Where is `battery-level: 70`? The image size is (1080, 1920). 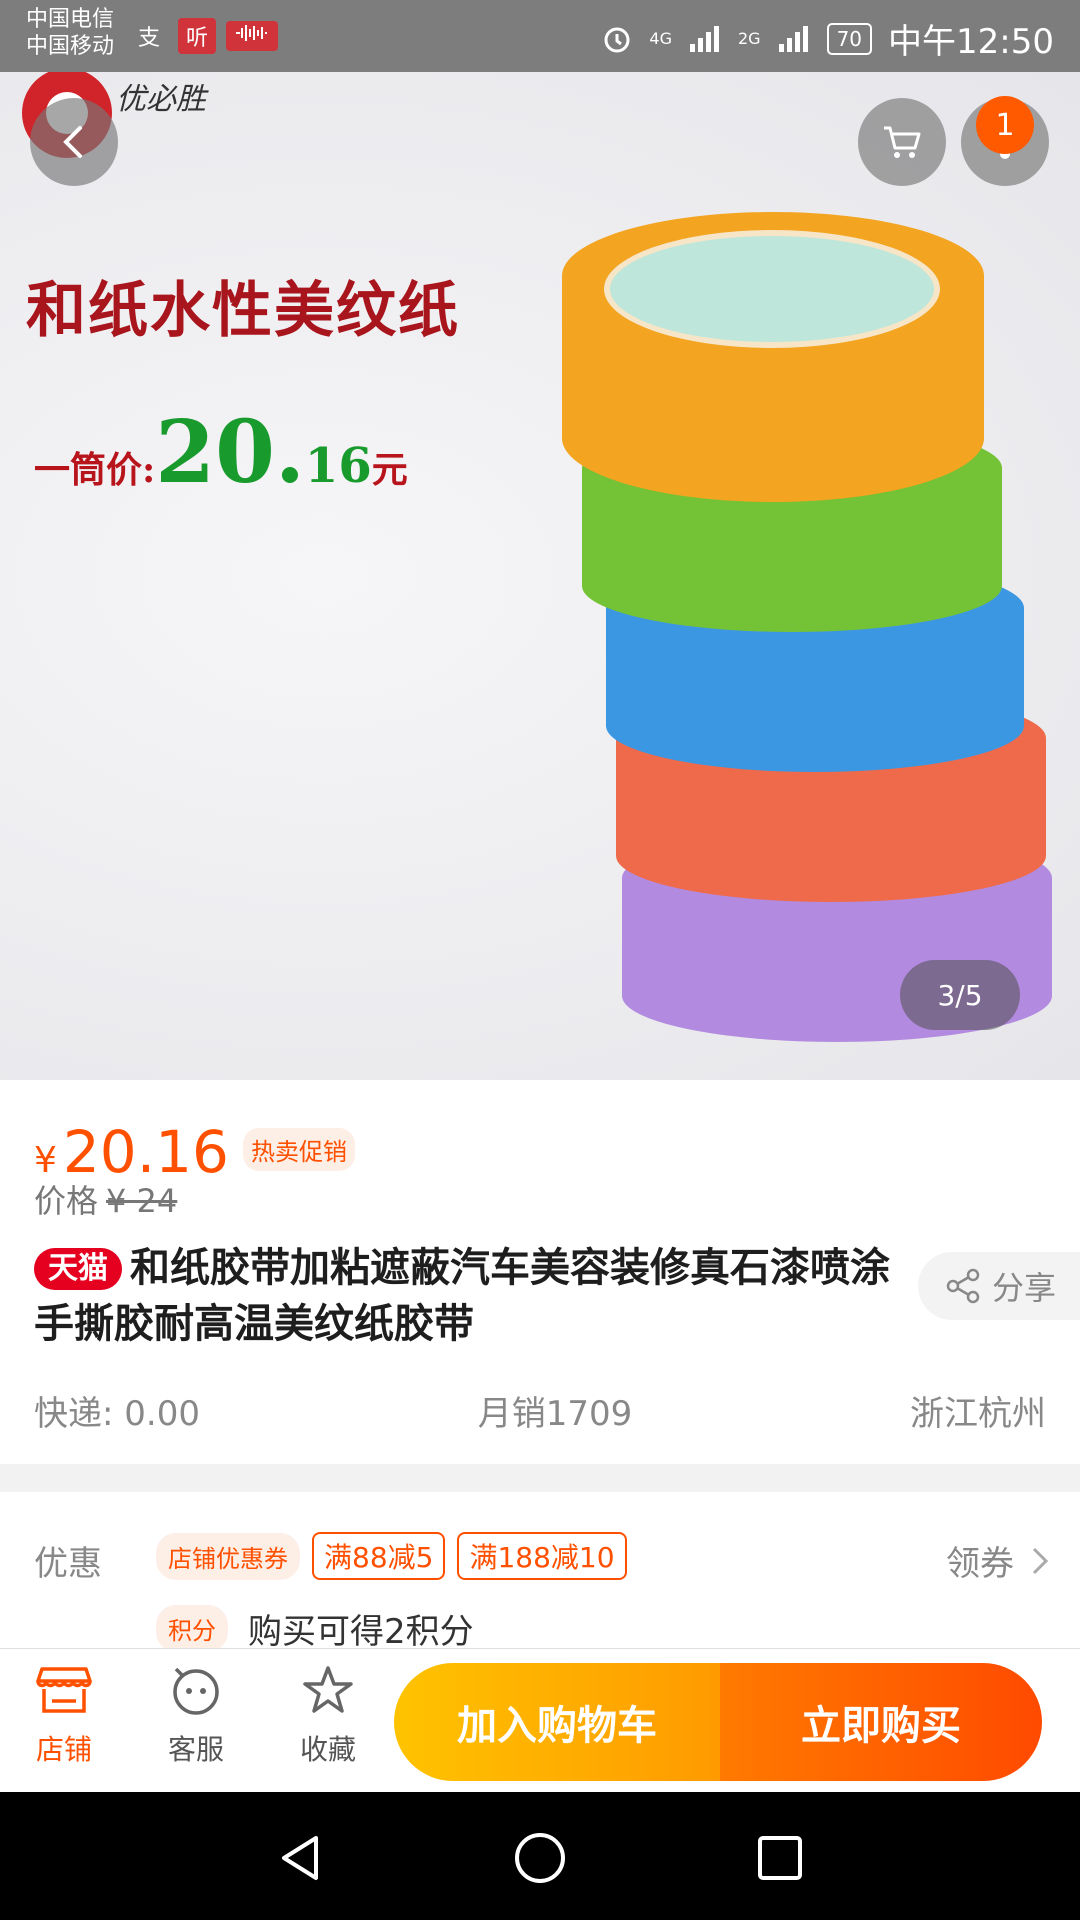 battery-level: 70 is located at coordinates (849, 38).